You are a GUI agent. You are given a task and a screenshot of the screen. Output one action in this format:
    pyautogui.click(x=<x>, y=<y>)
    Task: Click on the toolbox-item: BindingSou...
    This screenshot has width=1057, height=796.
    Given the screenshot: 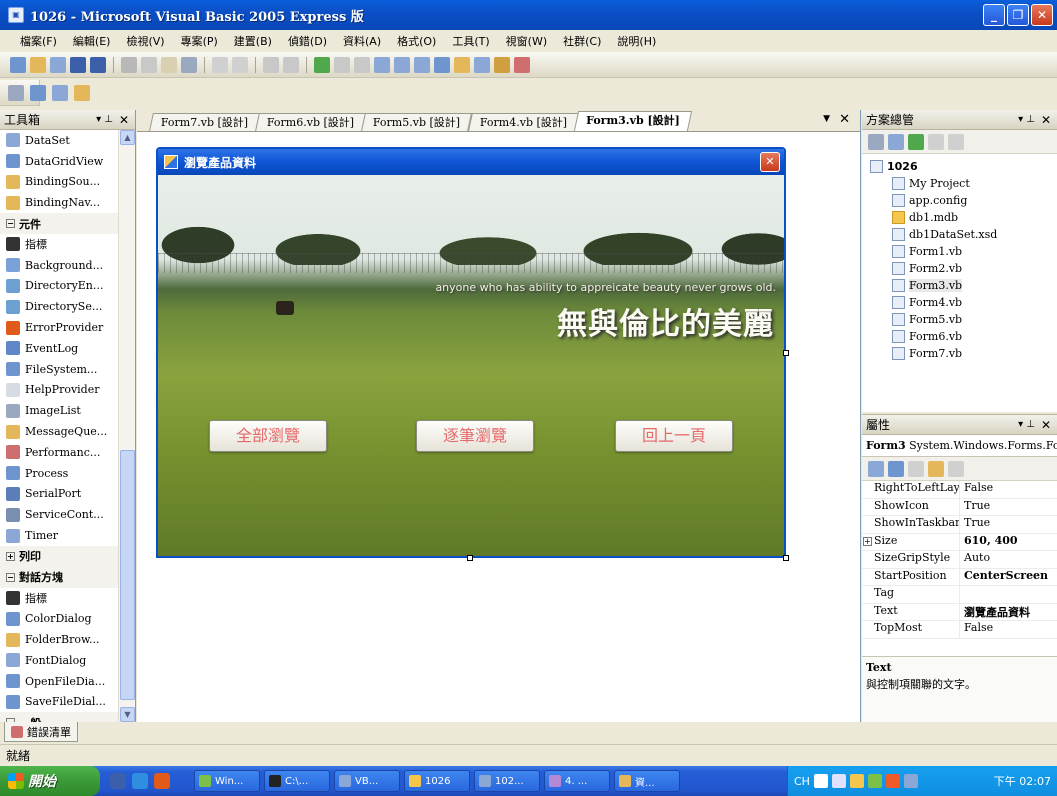 What is the action you would take?
    pyautogui.click(x=67, y=182)
    